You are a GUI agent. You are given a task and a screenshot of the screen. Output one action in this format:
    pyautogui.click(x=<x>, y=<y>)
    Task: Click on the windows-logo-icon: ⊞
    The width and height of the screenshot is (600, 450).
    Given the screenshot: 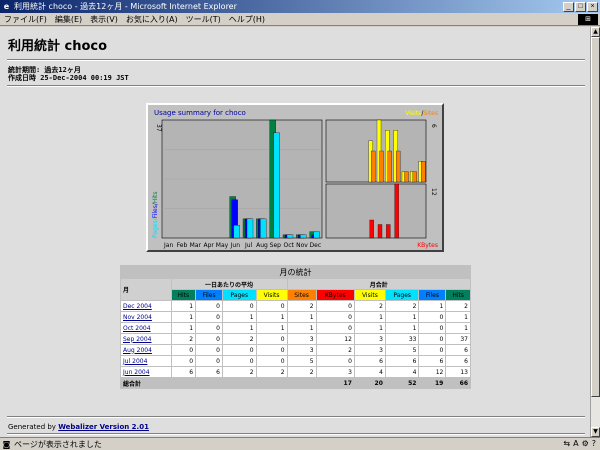 What is the action you would take?
    pyautogui.click(x=588, y=19)
    